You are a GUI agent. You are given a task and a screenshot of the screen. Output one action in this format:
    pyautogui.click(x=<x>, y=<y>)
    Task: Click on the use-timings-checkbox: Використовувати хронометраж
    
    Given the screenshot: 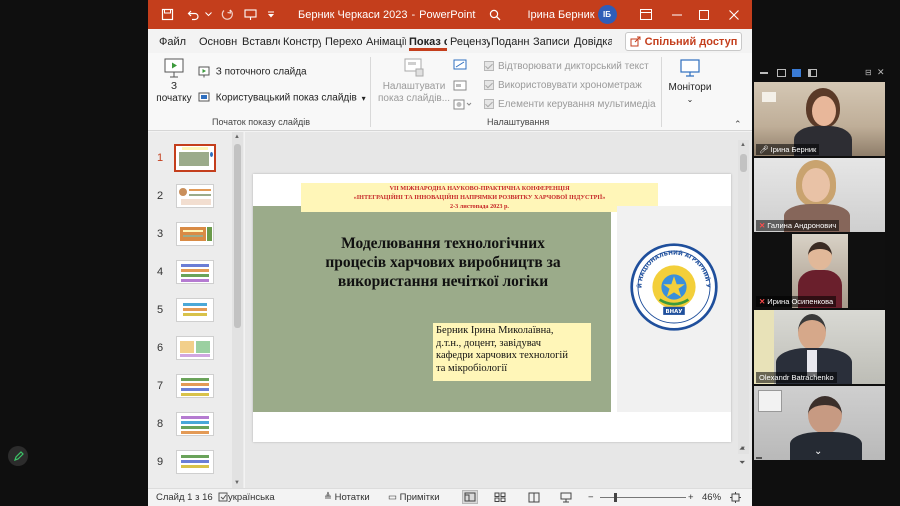 What is the action you would take?
    pyautogui.click(x=563, y=85)
    